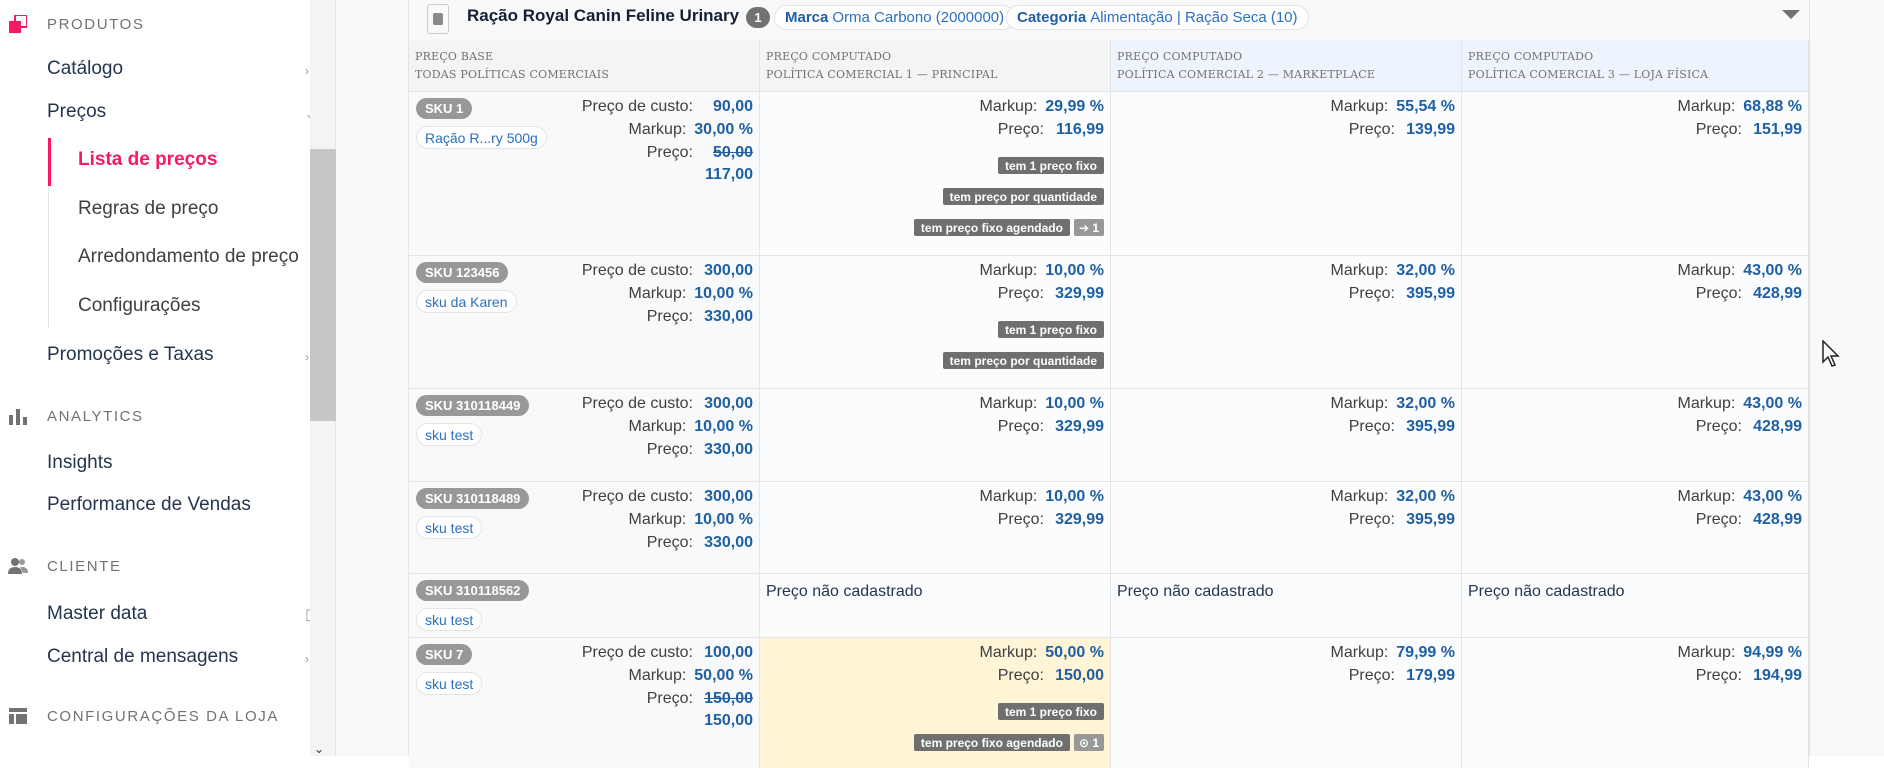  Describe the element at coordinates (1088, 227) in the screenshot. I see `scheduled-count-badge: ➔ 1` at that location.